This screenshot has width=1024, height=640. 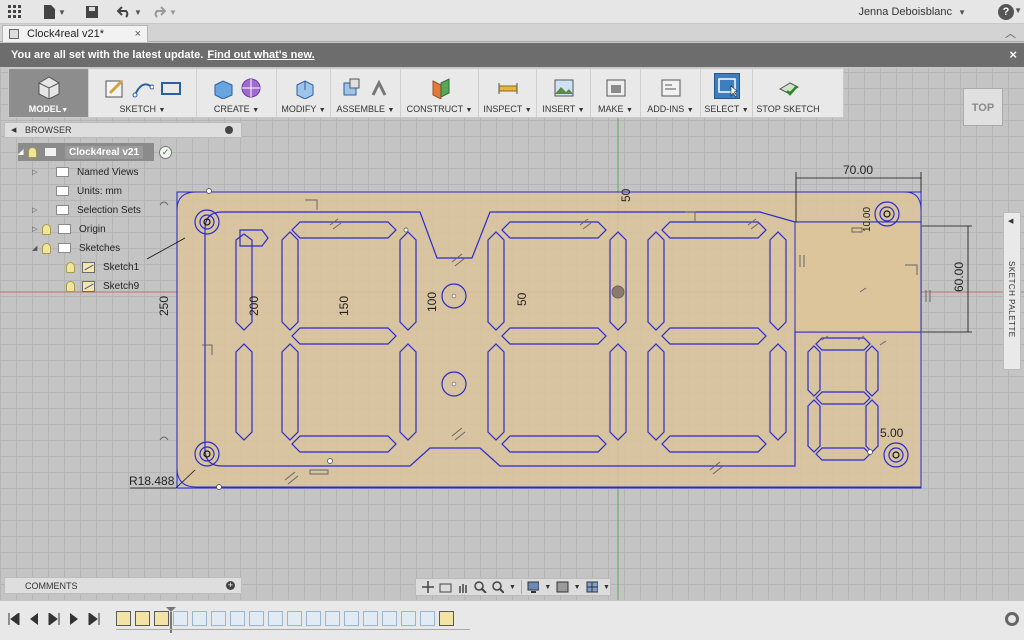 I want to click on step-back-icon, so click(x=34, y=619).